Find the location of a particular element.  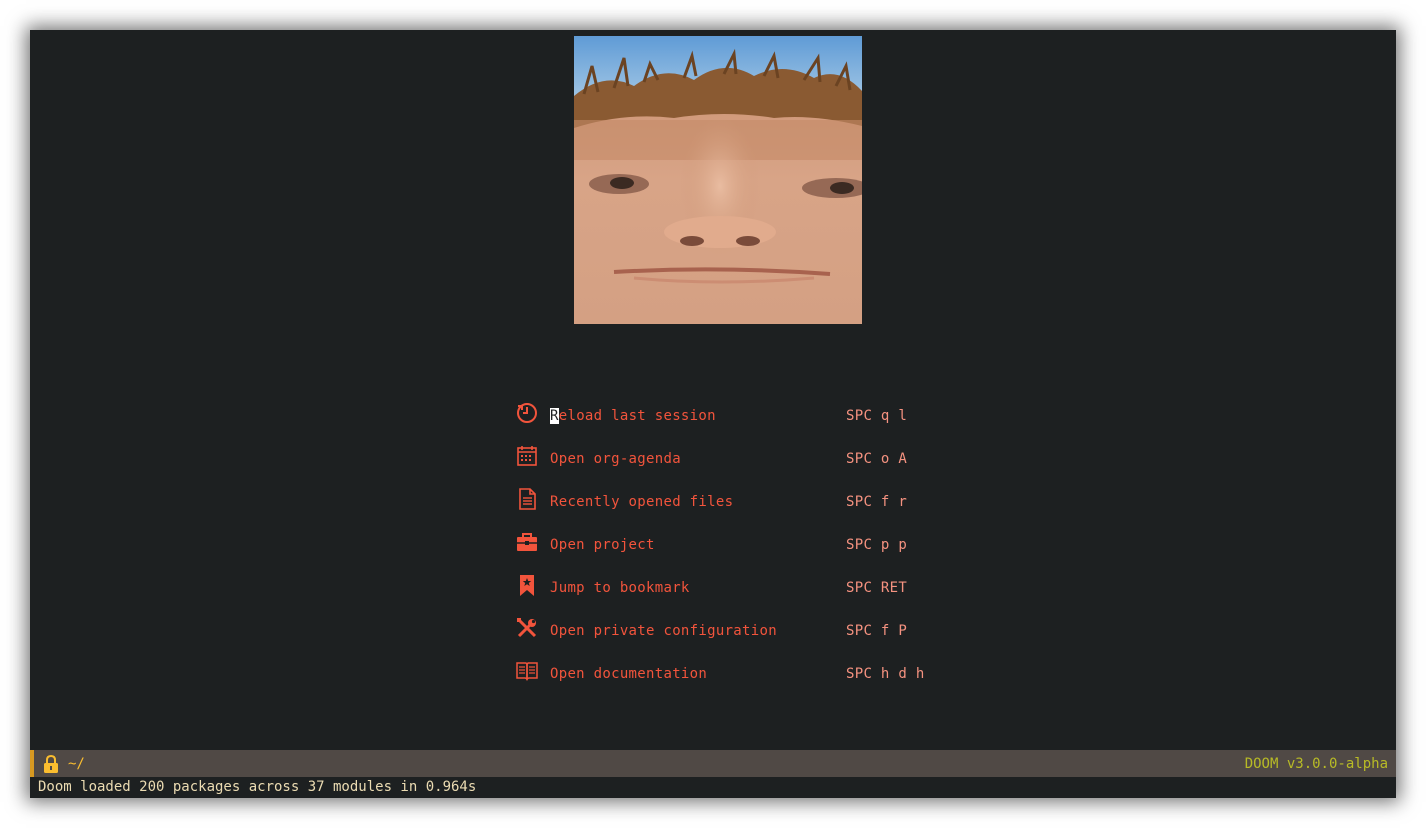

modeline: ~/ DOOM v3.0.0-alpha is located at coordinates (713, 763).